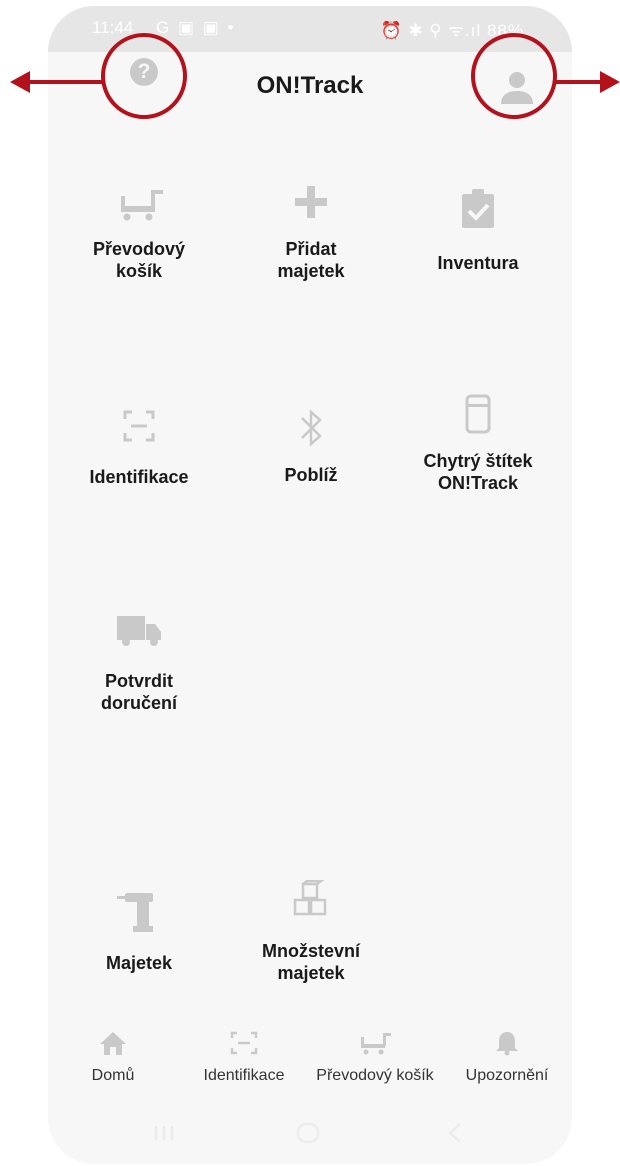 The height and width of the screenshot is (1166, 620). Describe the element at coordinates (144, 76) in the screenshot. I see `annotation-circle-help` at that location.